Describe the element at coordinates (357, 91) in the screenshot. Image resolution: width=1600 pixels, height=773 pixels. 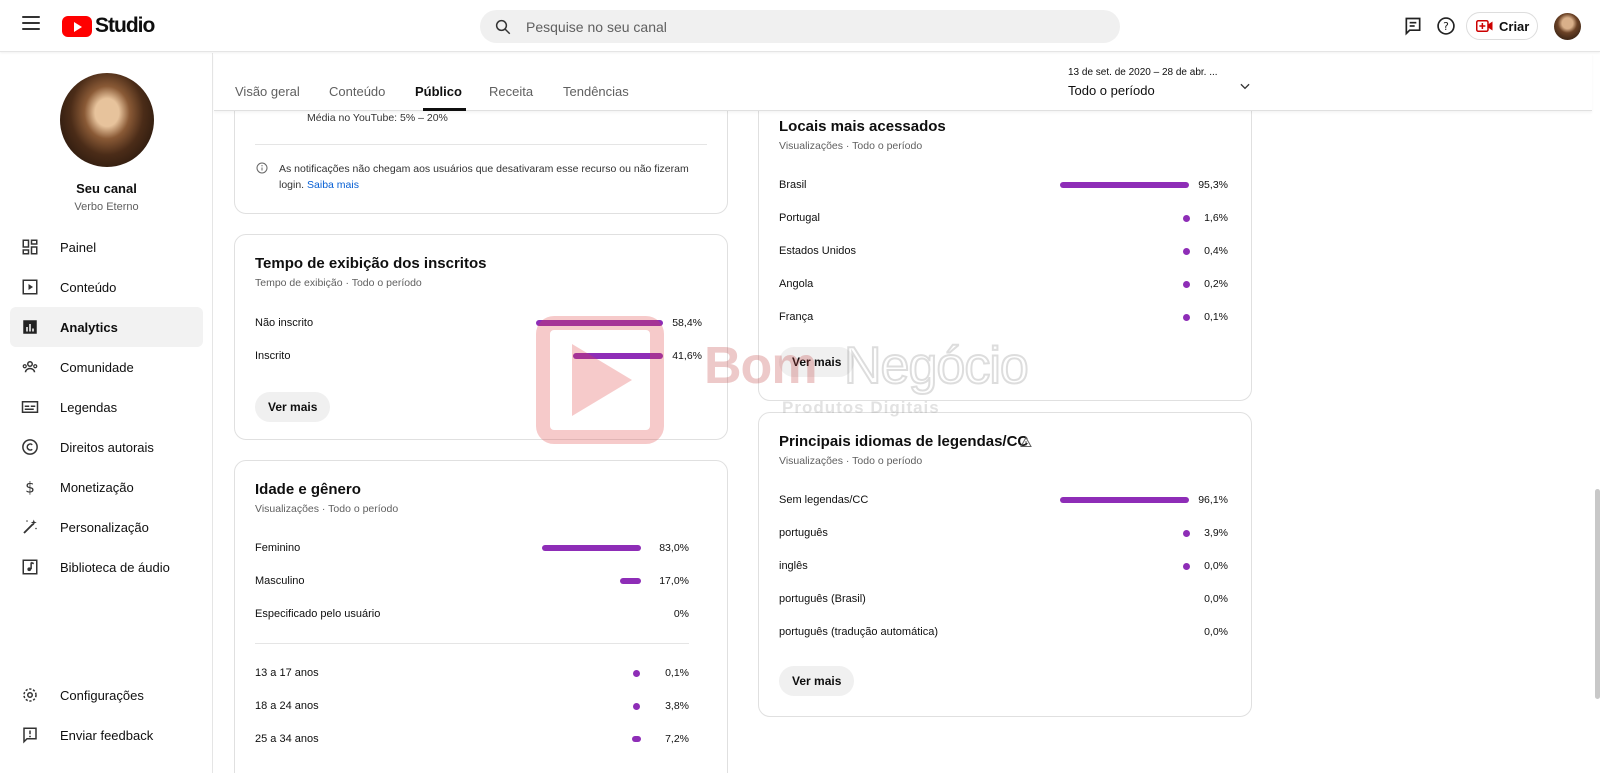
I see `tab-content: Conteúdo` at that location.